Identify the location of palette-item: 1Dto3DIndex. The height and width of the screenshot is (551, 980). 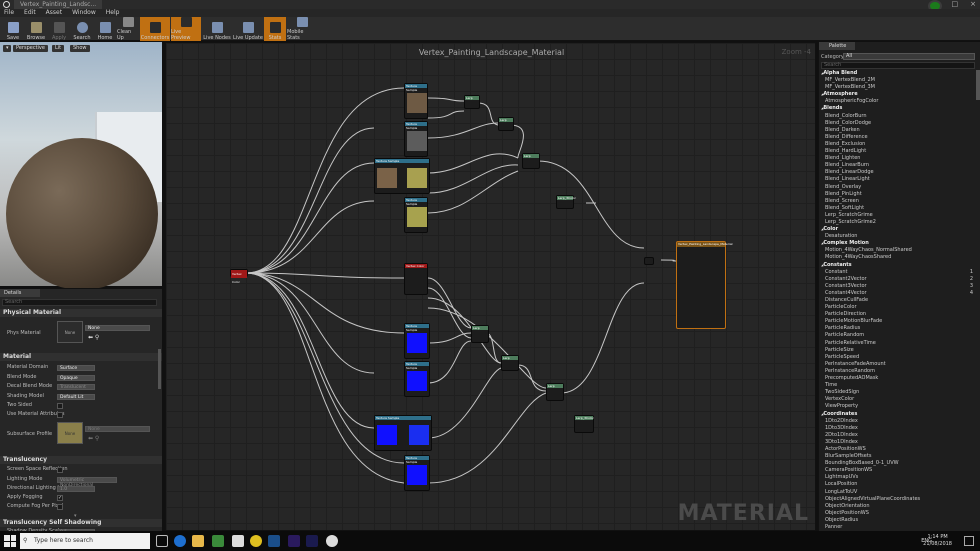
(899, 428).